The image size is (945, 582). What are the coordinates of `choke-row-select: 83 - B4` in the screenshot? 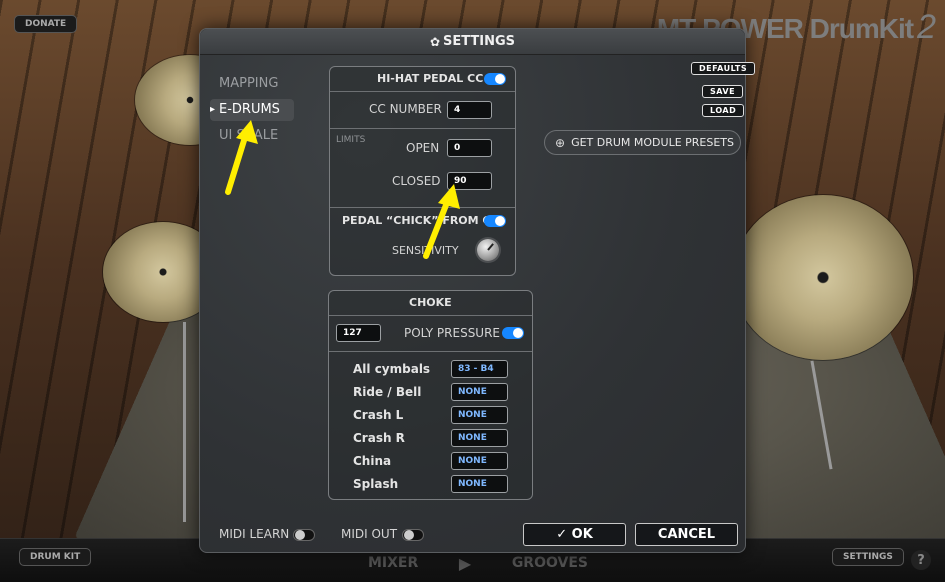 It's located at (479, 369).